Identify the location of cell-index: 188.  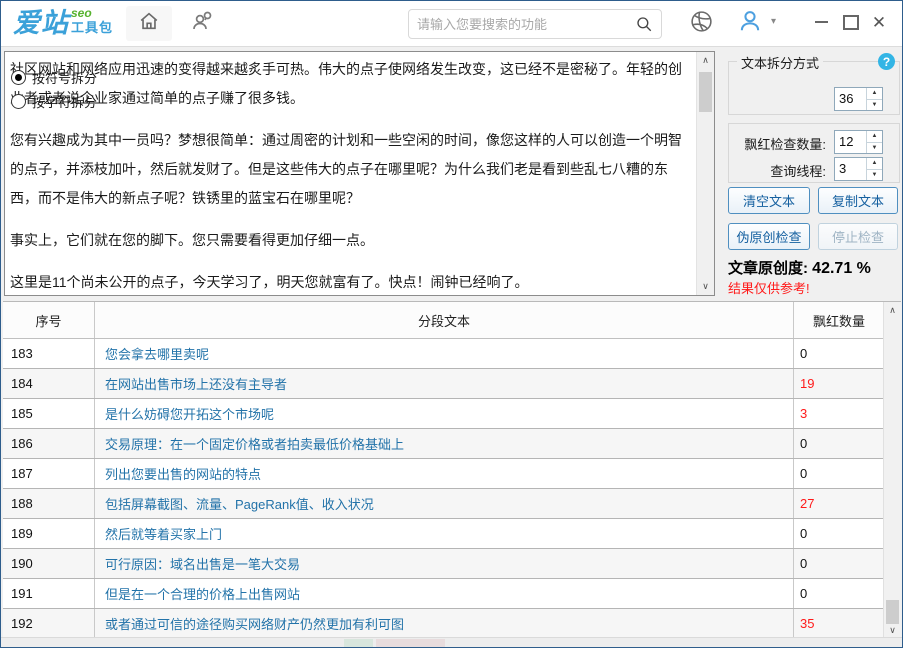
(49, 503).